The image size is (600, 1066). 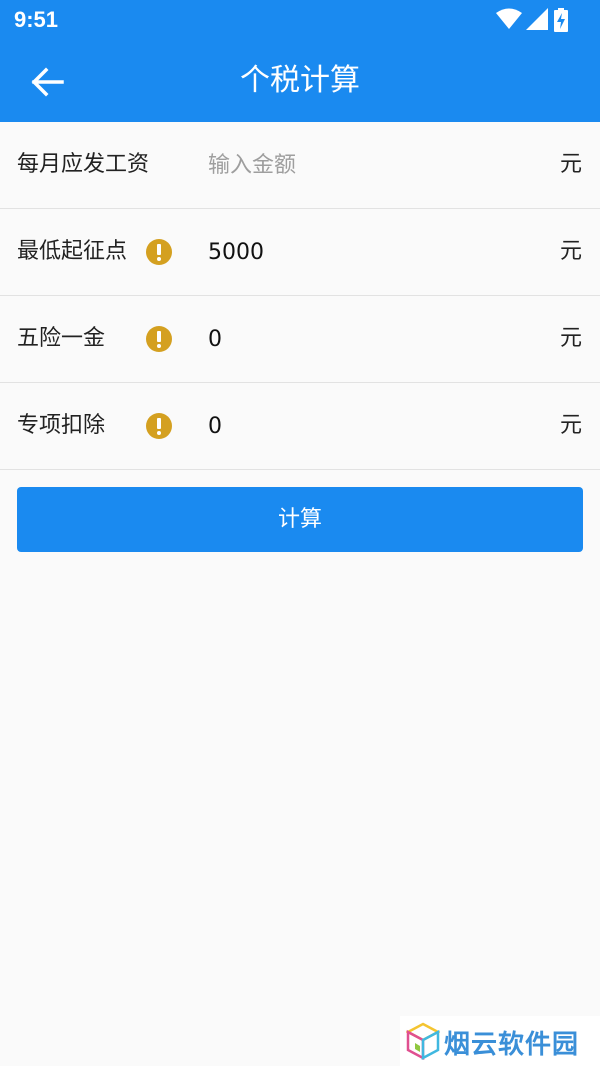 I want to click on cube-logo-icon, so click(x=423, y=1041).